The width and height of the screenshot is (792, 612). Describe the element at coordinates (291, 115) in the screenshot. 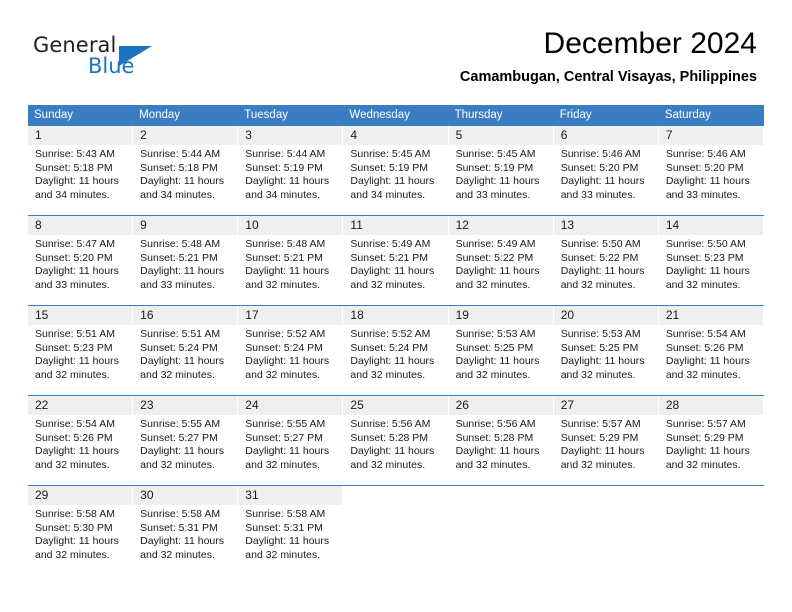

I see `weekday-header-tuesday: Tuesday` at that location.